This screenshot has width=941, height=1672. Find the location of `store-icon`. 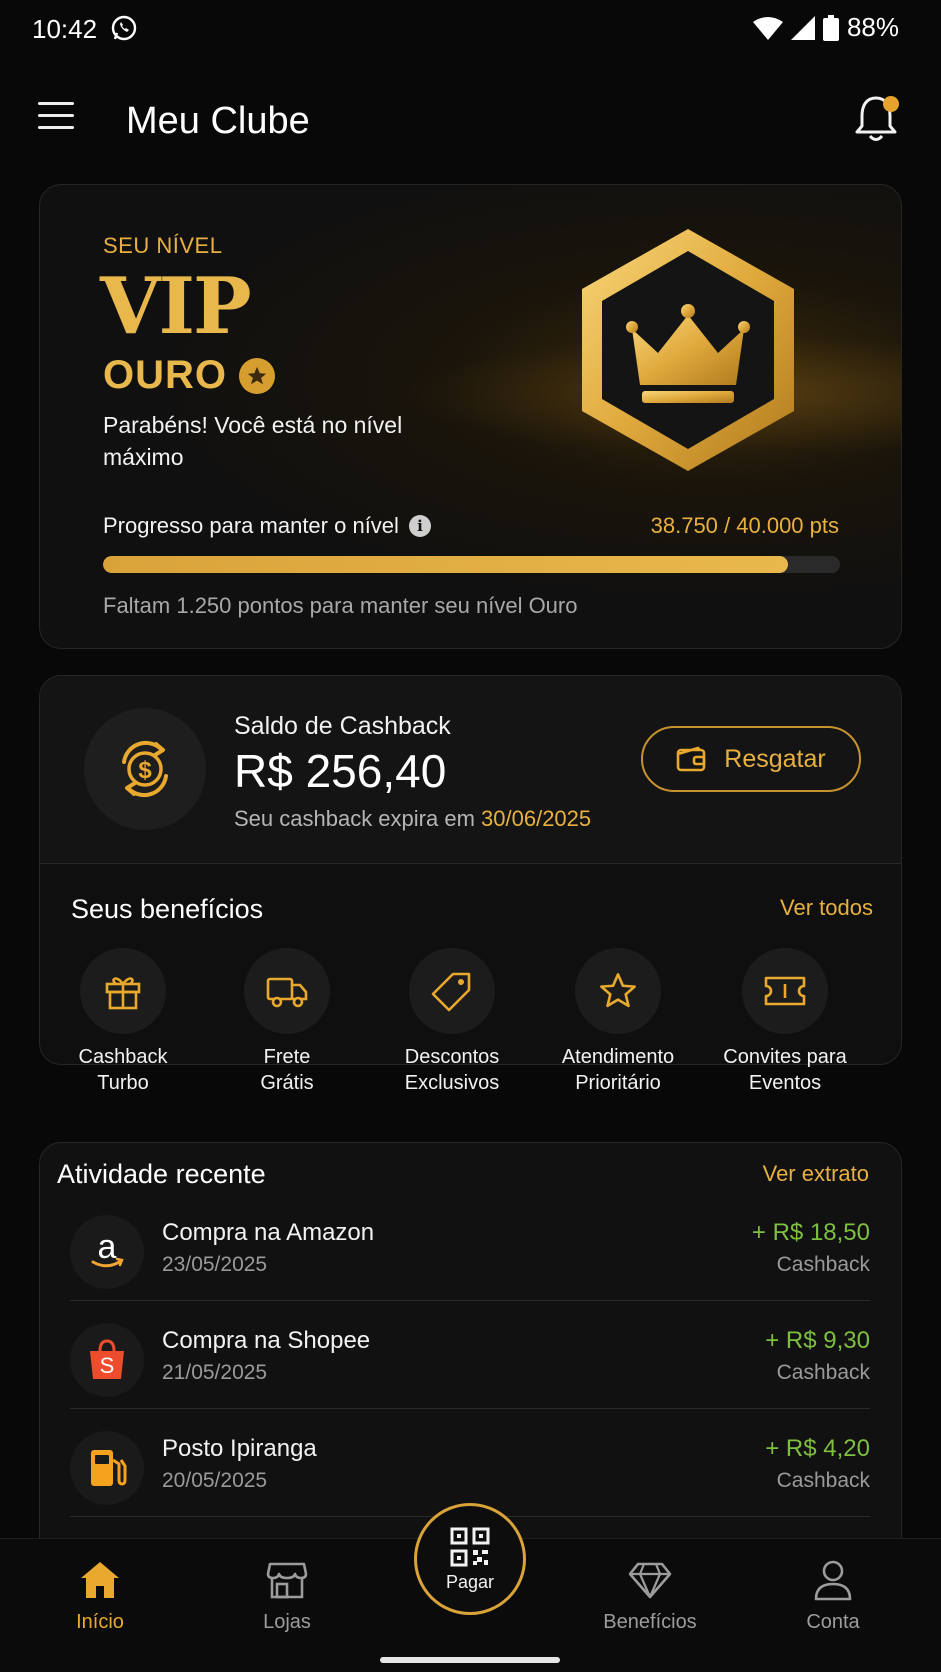

store-icon is located at coordinates (287, 1580).